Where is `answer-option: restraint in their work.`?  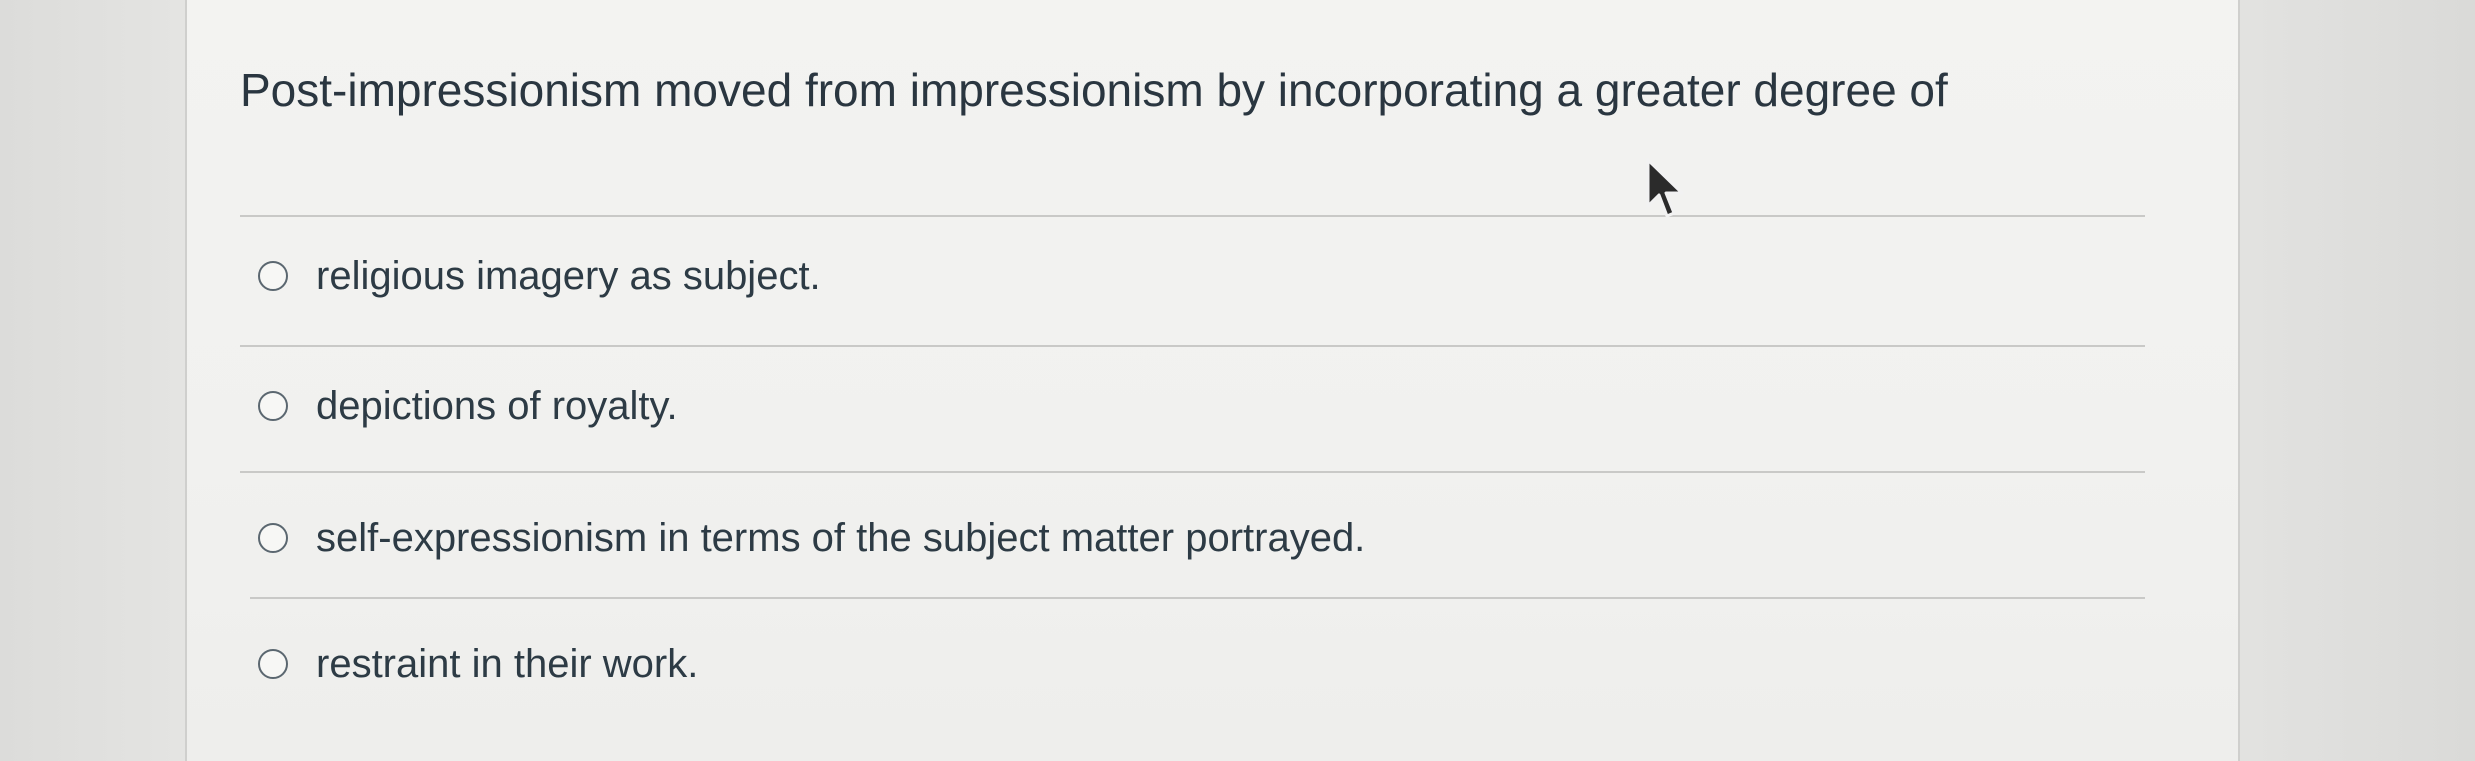
answer-option: restraint in their work. is located at coordinates (478, 664).